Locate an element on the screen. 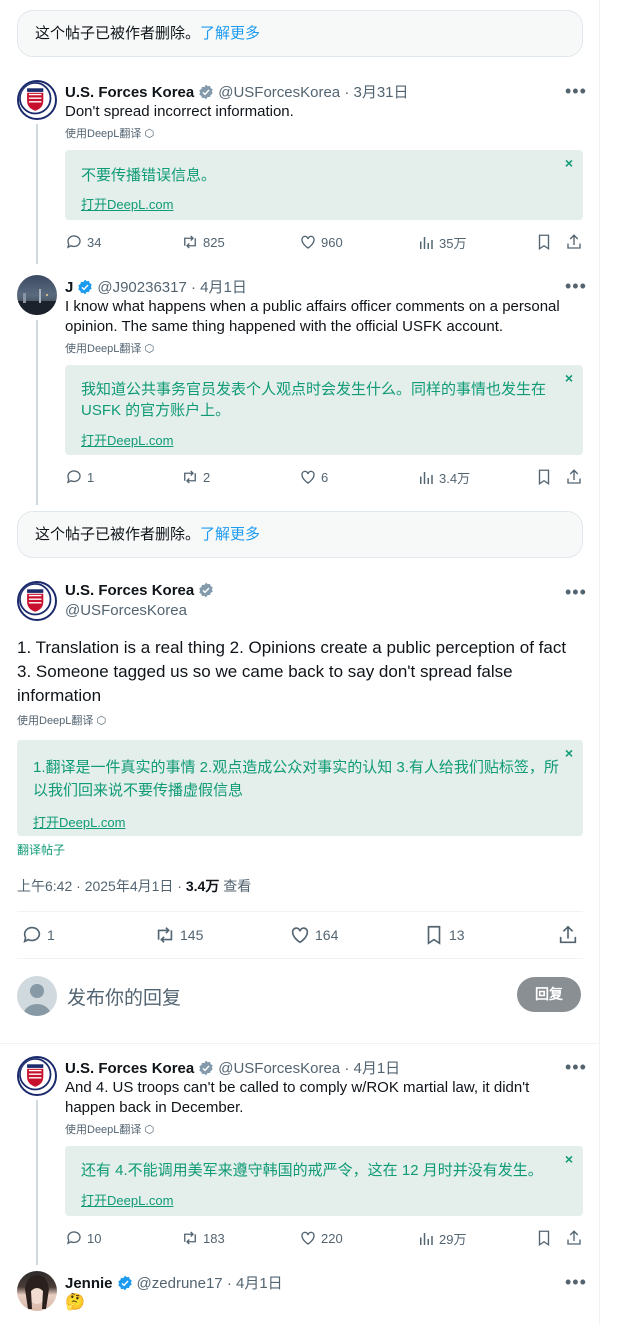 The image size is (617, 1324). bookmark-button: 13 is located at coordinates (444, 935).